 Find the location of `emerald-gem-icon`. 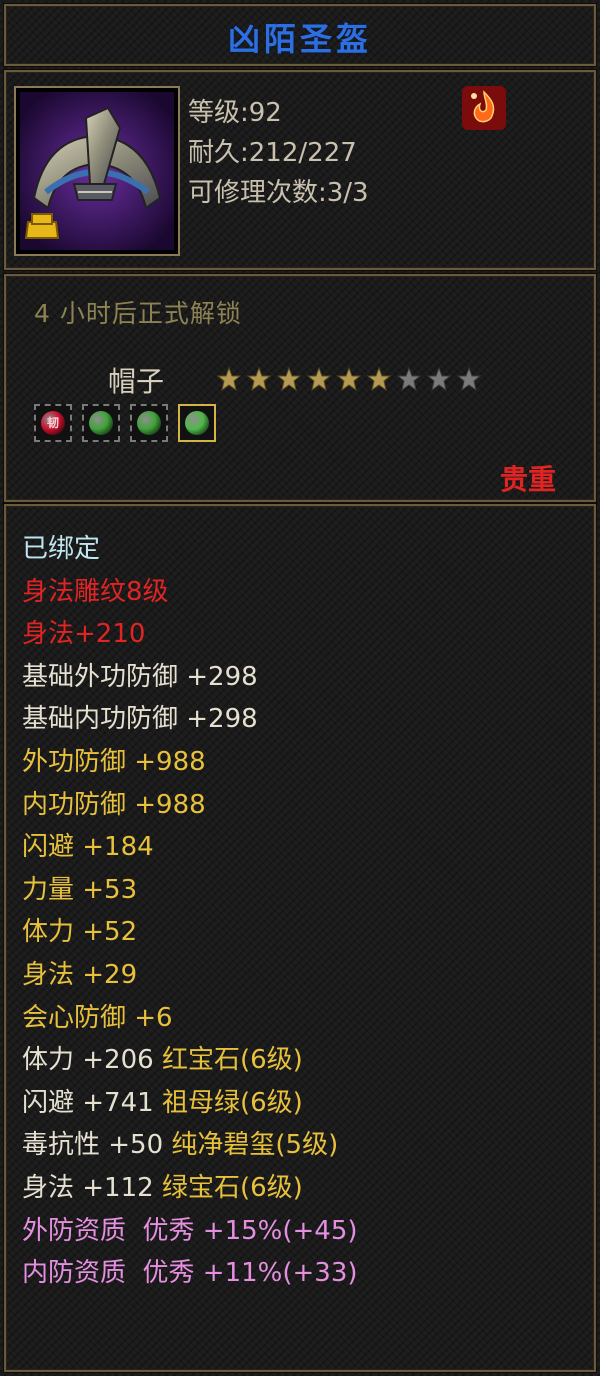

emerald-gem-icon is located at coordinates (197, 423).